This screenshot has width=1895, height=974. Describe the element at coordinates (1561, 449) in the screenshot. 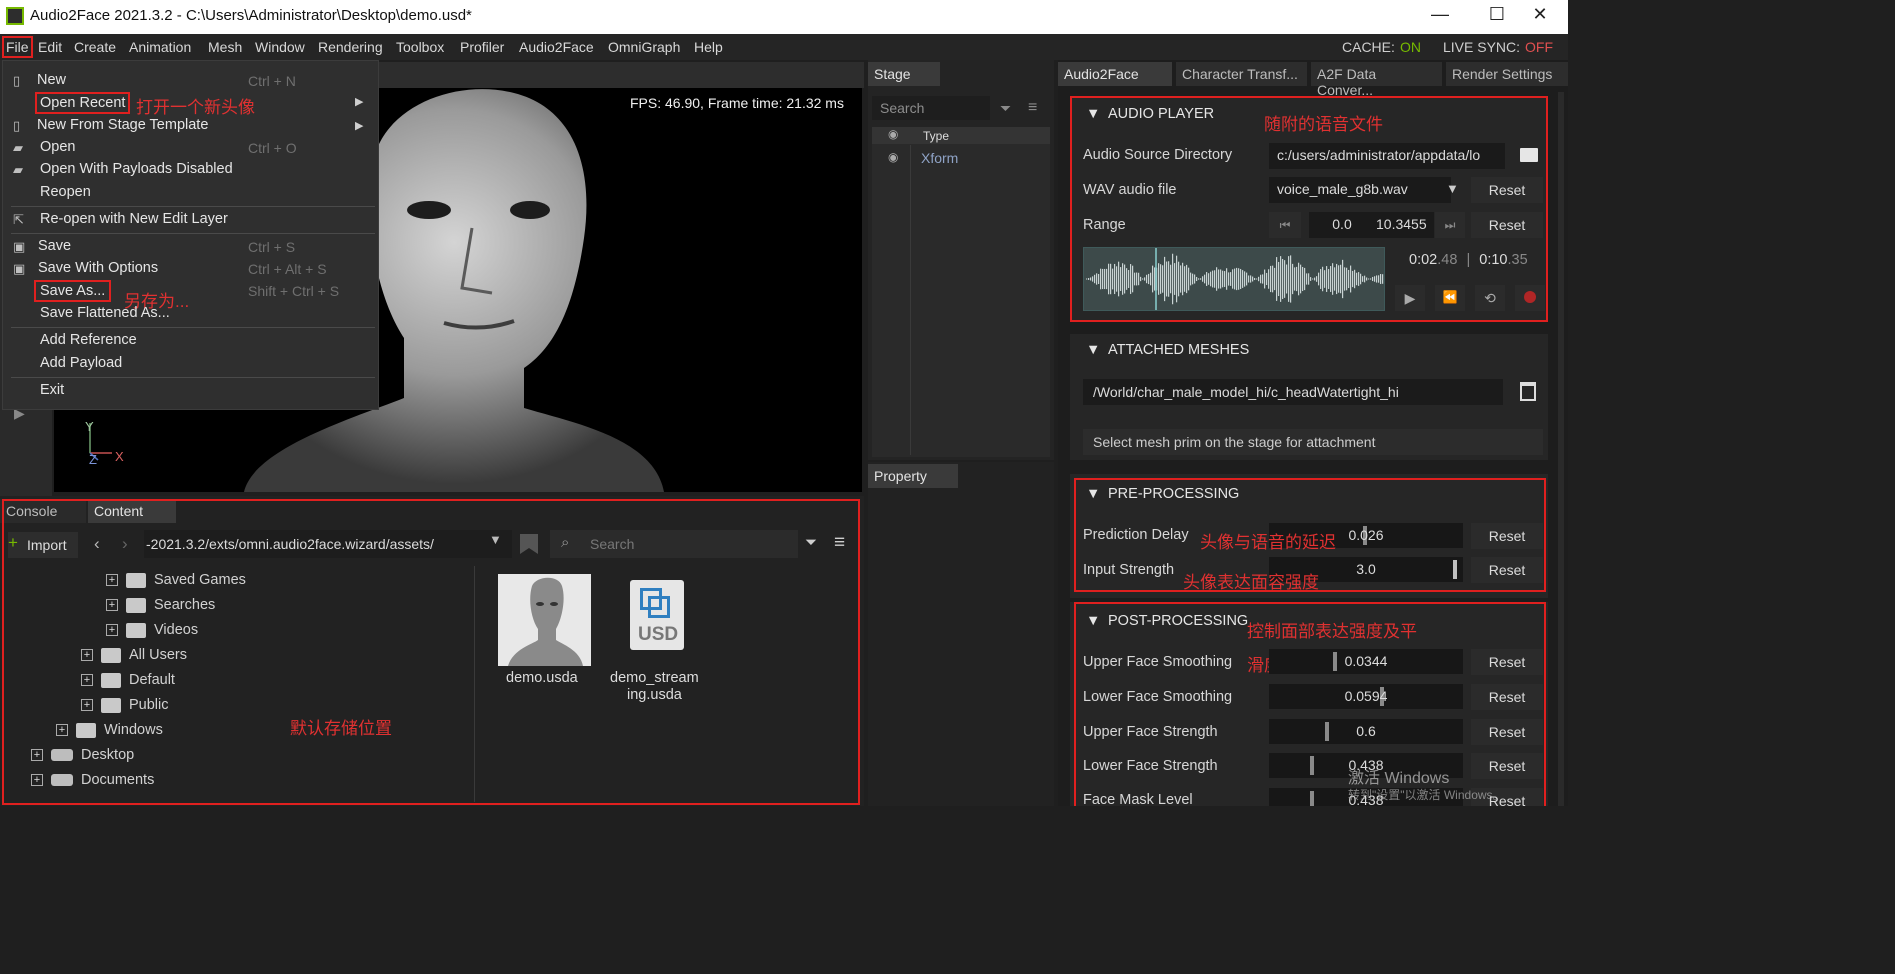

I see `panel-scrollbar` at that location.